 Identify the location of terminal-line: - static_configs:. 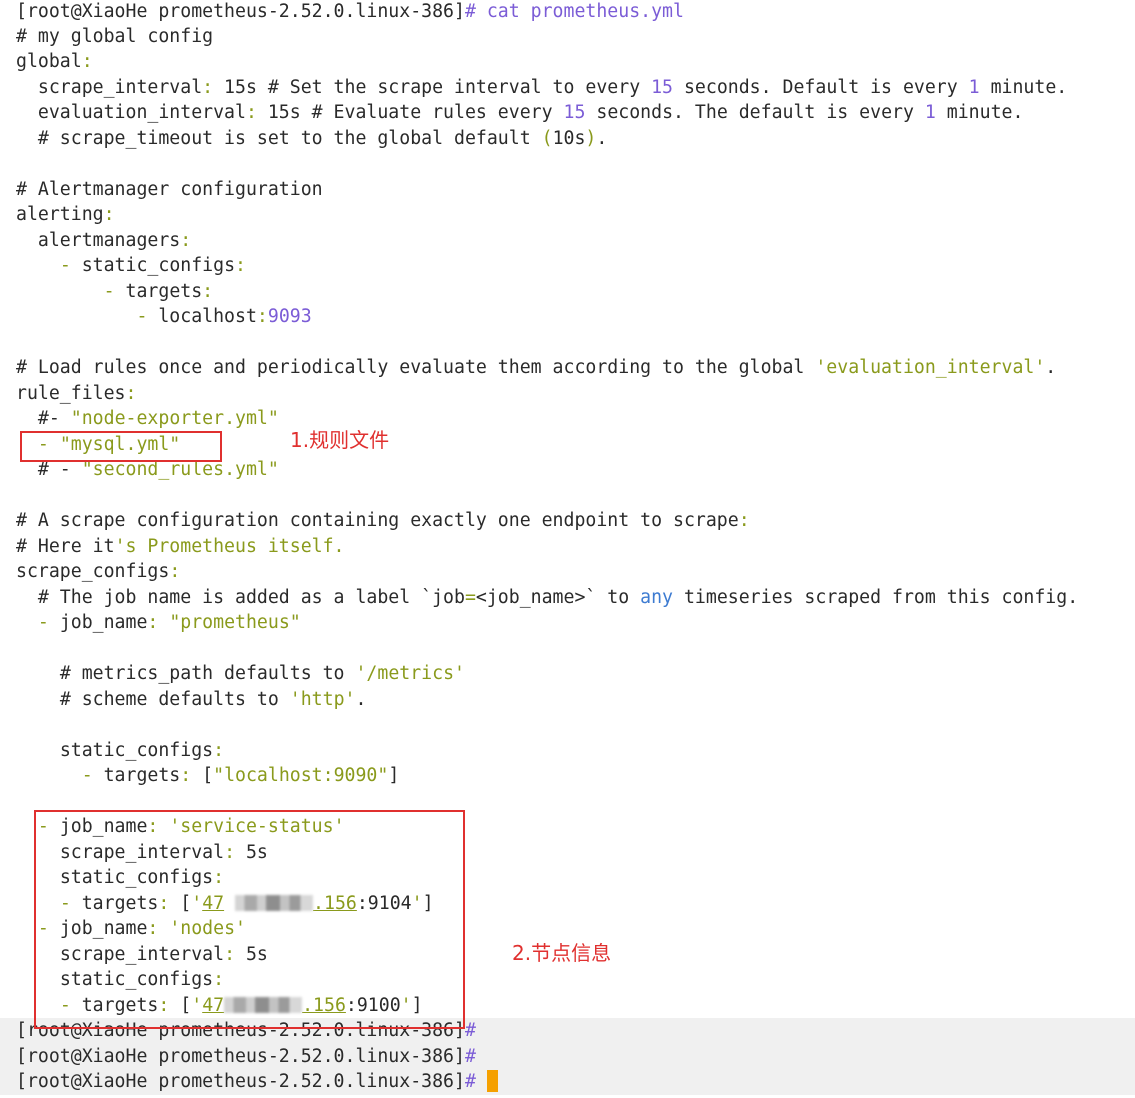
(152, 265).